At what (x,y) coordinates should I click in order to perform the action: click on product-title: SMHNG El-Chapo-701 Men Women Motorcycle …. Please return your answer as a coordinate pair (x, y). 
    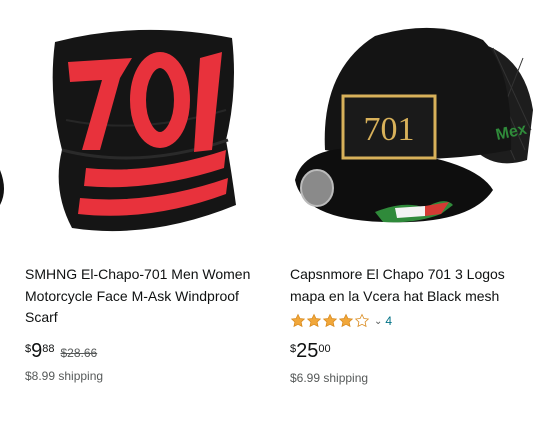
    Looking at the image, I should click on (142, 296).